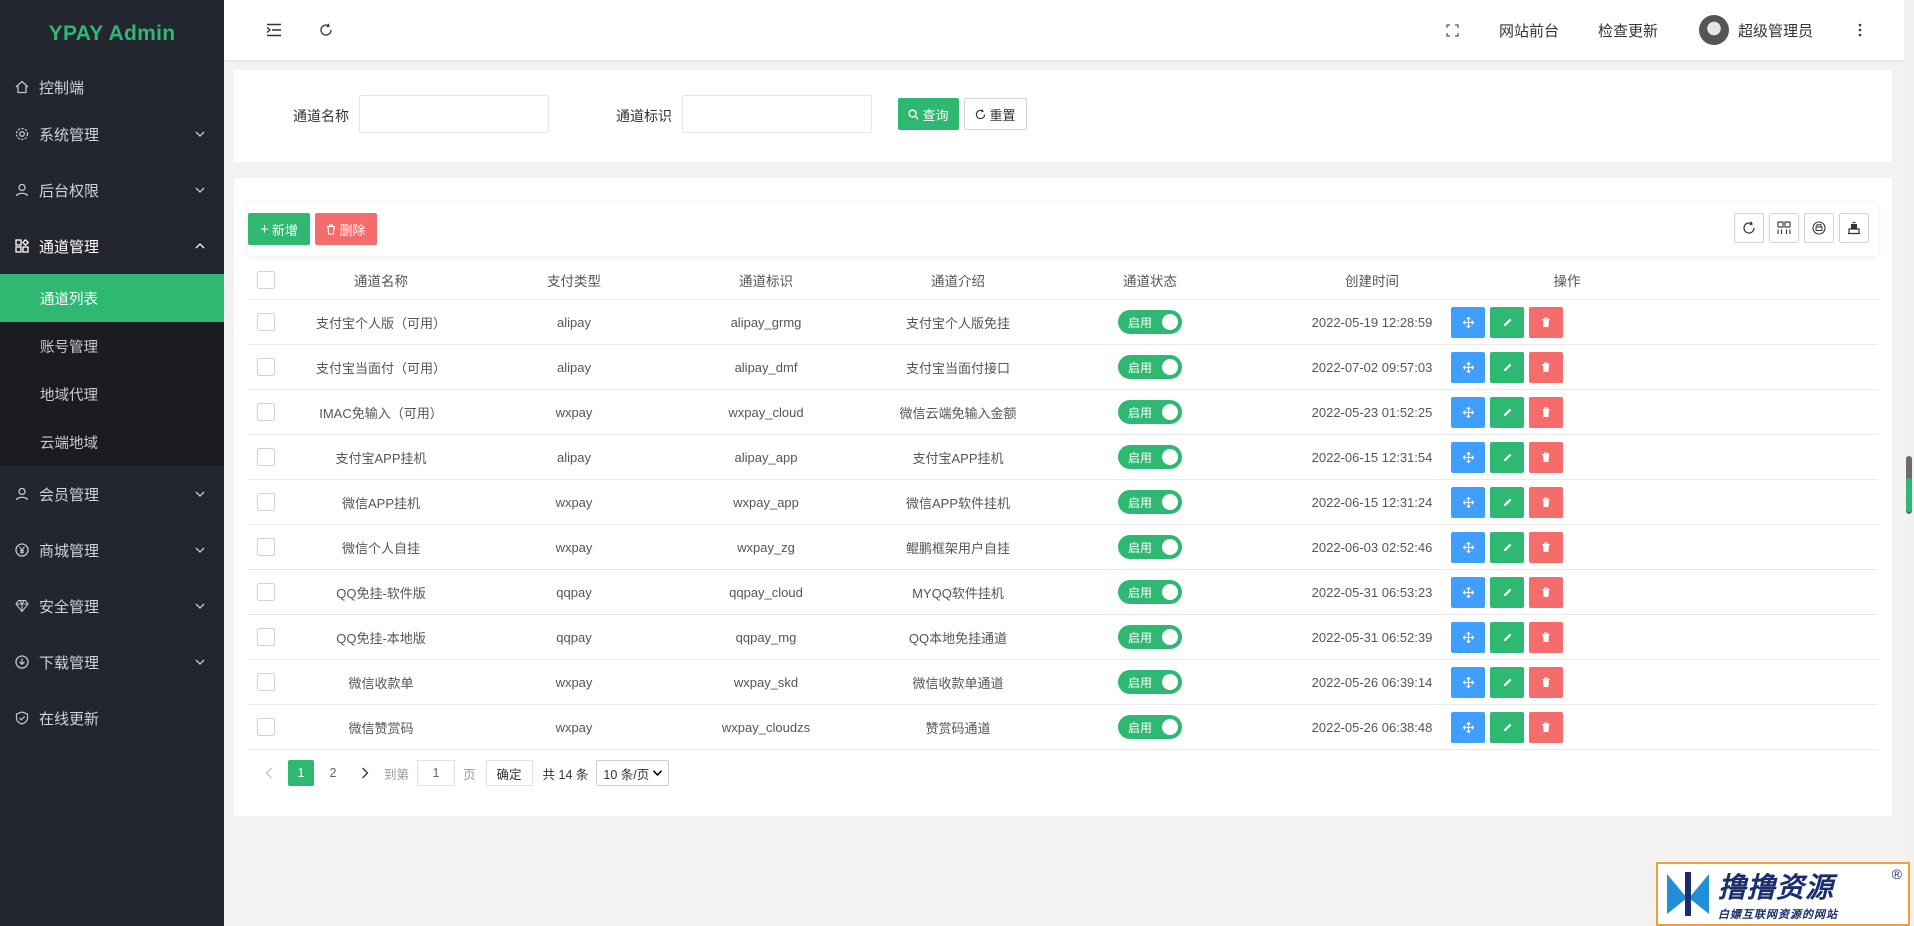 This screenshot has width=1914, height=926. What do you see at coordinates (279, 229) in the screenshot?
I see `add-button: + 新增` at bounding box center [279, 229].